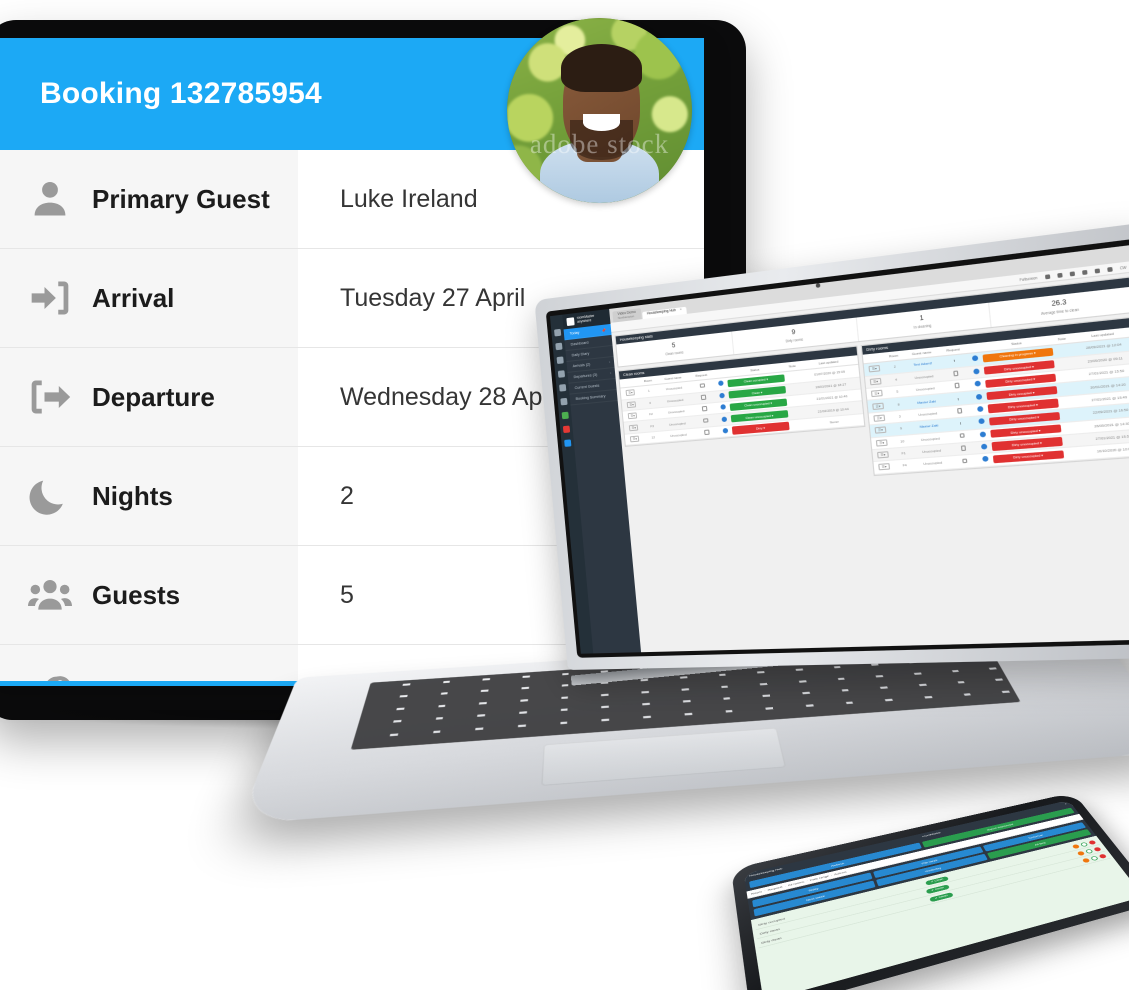 This screenshot has height=990, width=1129. What do you see at coordinates (574, 333) in the screenshot?
I see `sidebar-item-label: Today` at bounding box center [574, 333].